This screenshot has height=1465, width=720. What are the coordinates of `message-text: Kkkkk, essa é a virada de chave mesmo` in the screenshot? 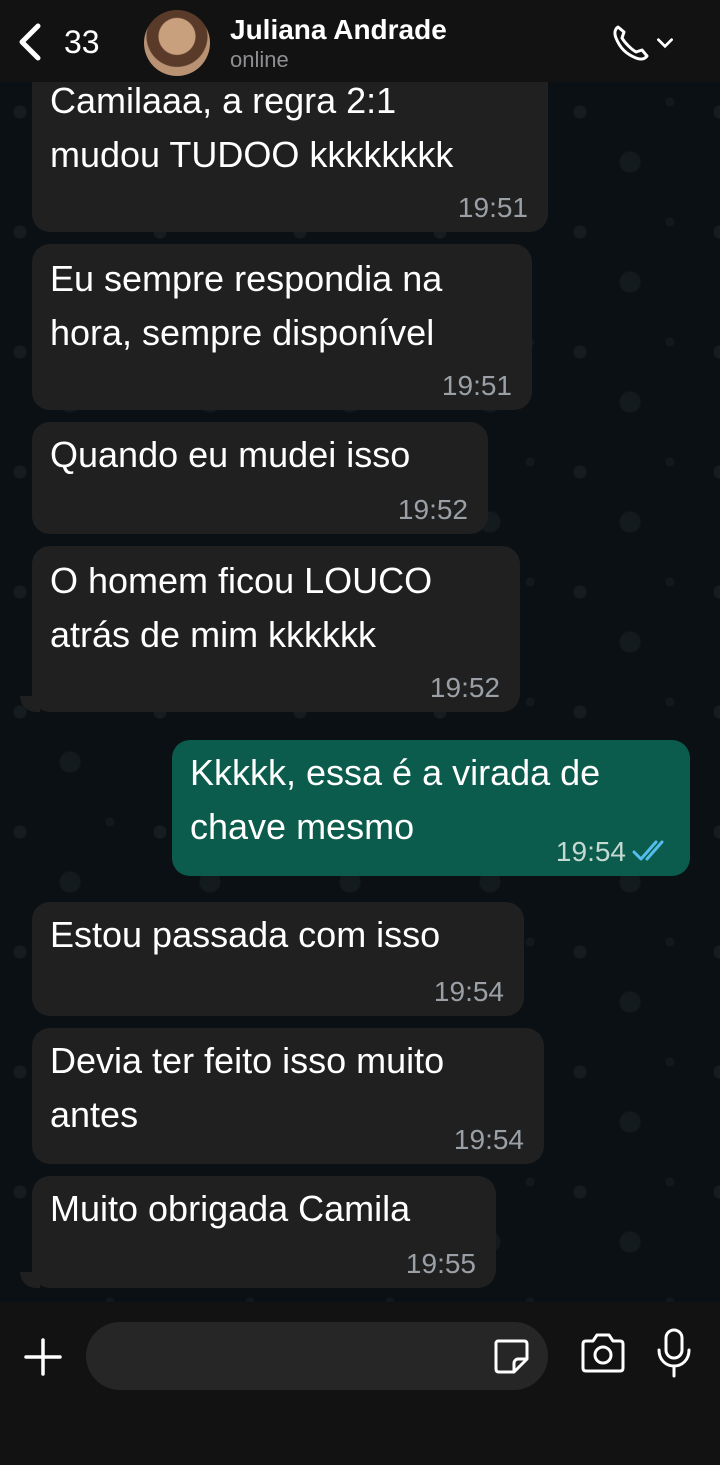 It's located at (395, 799).